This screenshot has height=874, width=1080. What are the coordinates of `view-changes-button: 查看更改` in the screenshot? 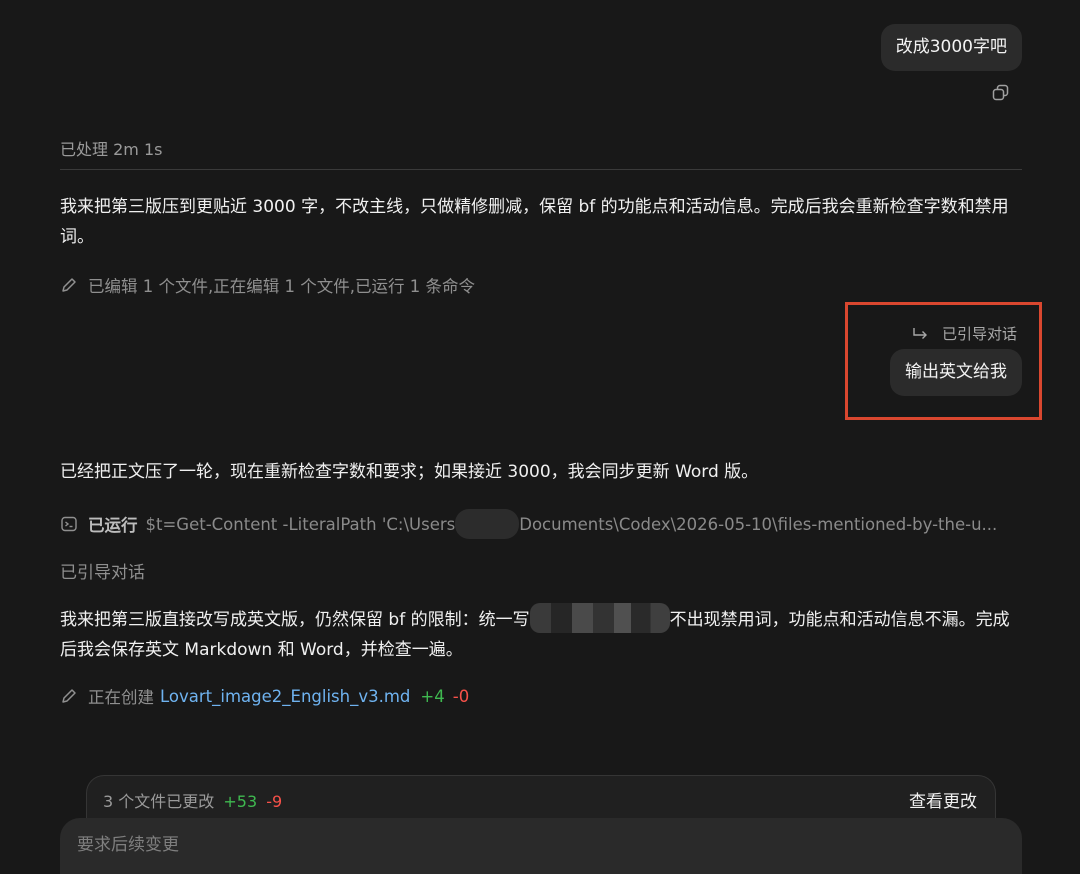 It's located at (943, 799).